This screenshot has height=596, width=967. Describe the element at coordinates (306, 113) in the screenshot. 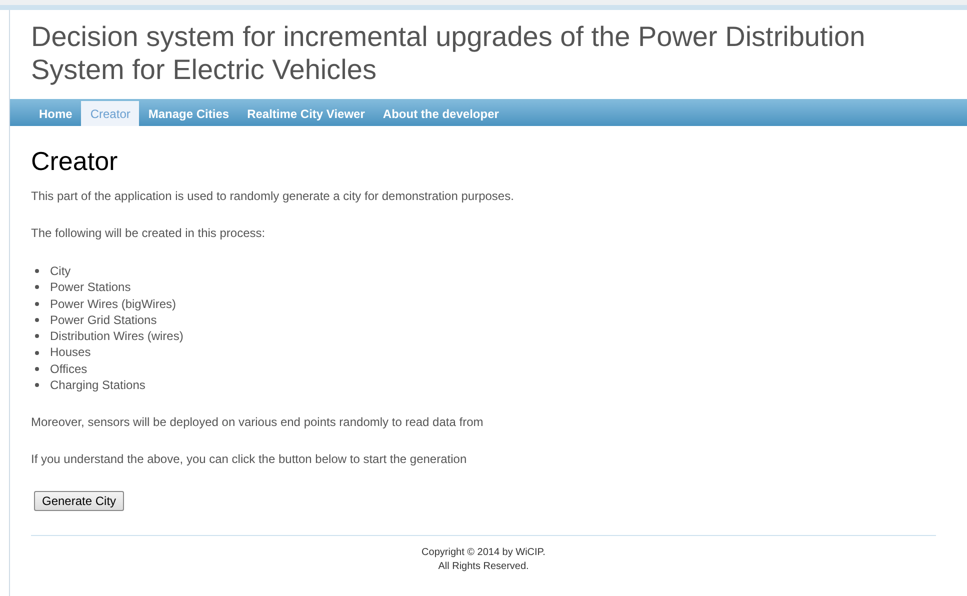

I see `nav-tab: Realtime City Viewer` at that location.